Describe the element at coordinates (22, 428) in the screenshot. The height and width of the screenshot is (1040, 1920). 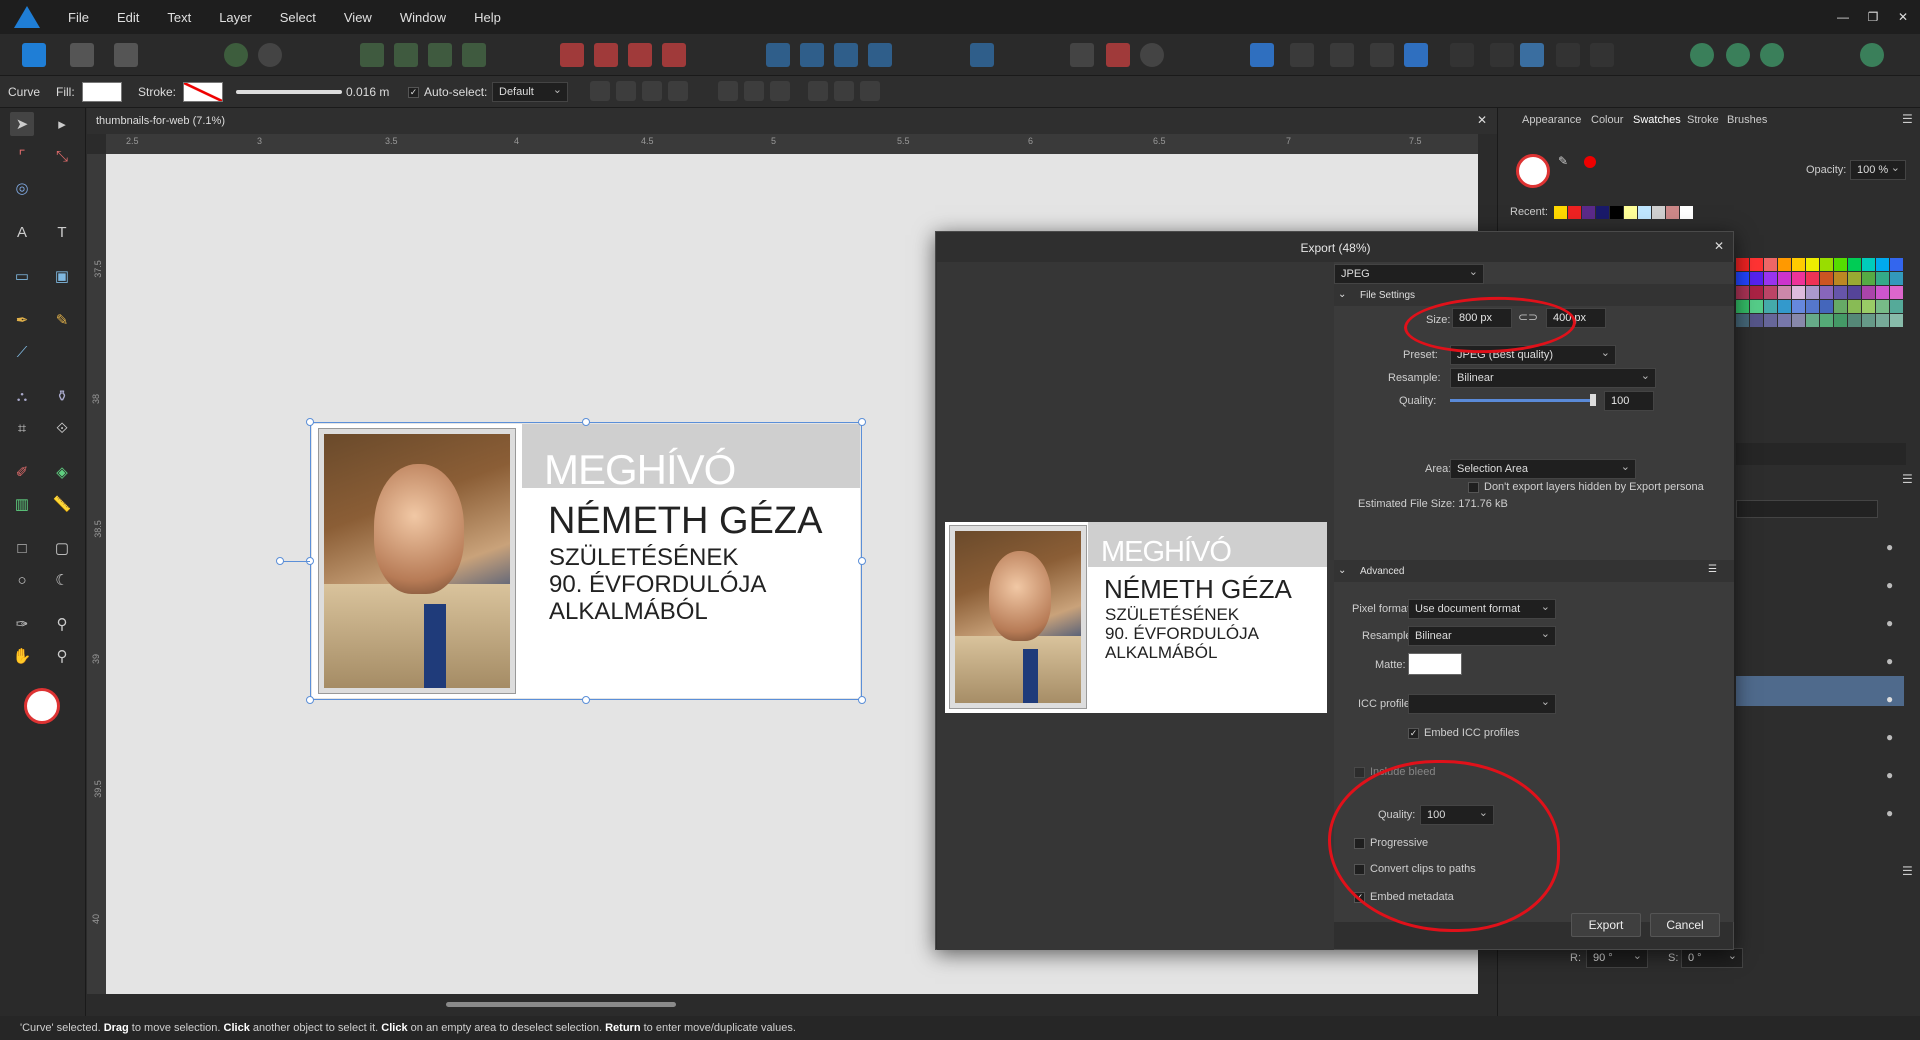
I see `crop-tool-icon: ⌗` at that location.